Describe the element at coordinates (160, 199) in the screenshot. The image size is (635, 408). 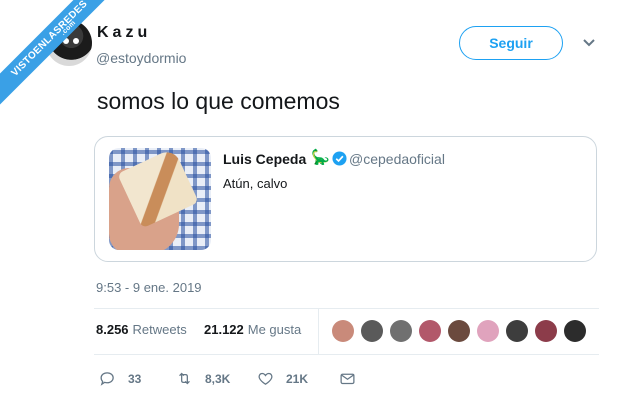
I see `quoted-tweet-image` at that location.